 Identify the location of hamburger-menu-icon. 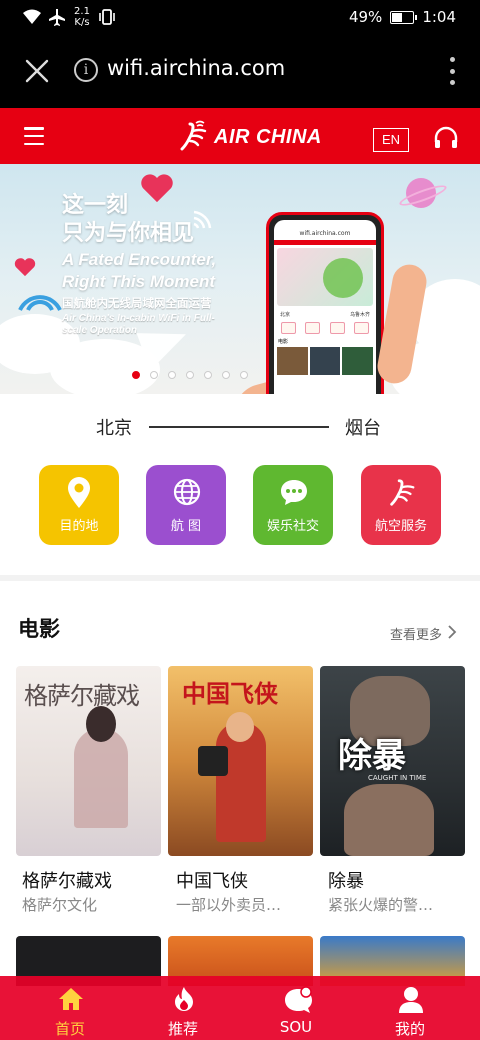
(34, 136).